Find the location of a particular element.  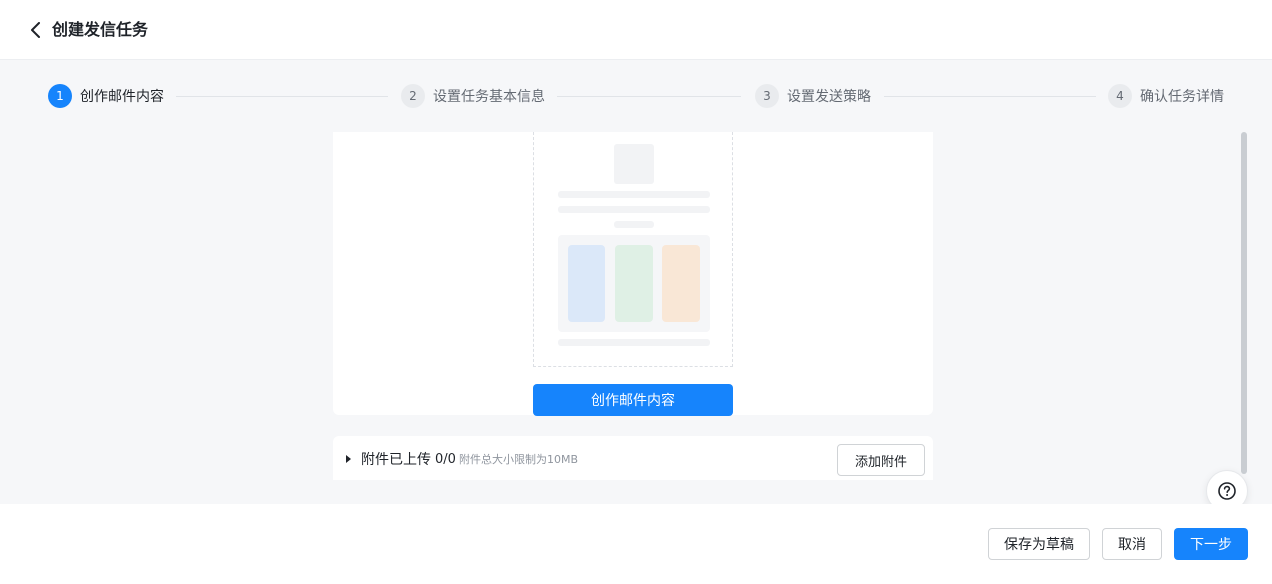

step-label: 设置发送策略 is located at coordinates (829, 97).